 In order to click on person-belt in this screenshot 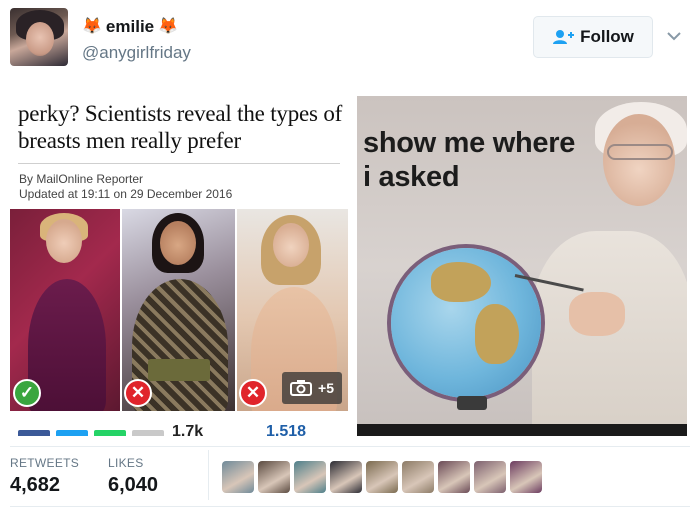, I will do `click(179, 370)`.